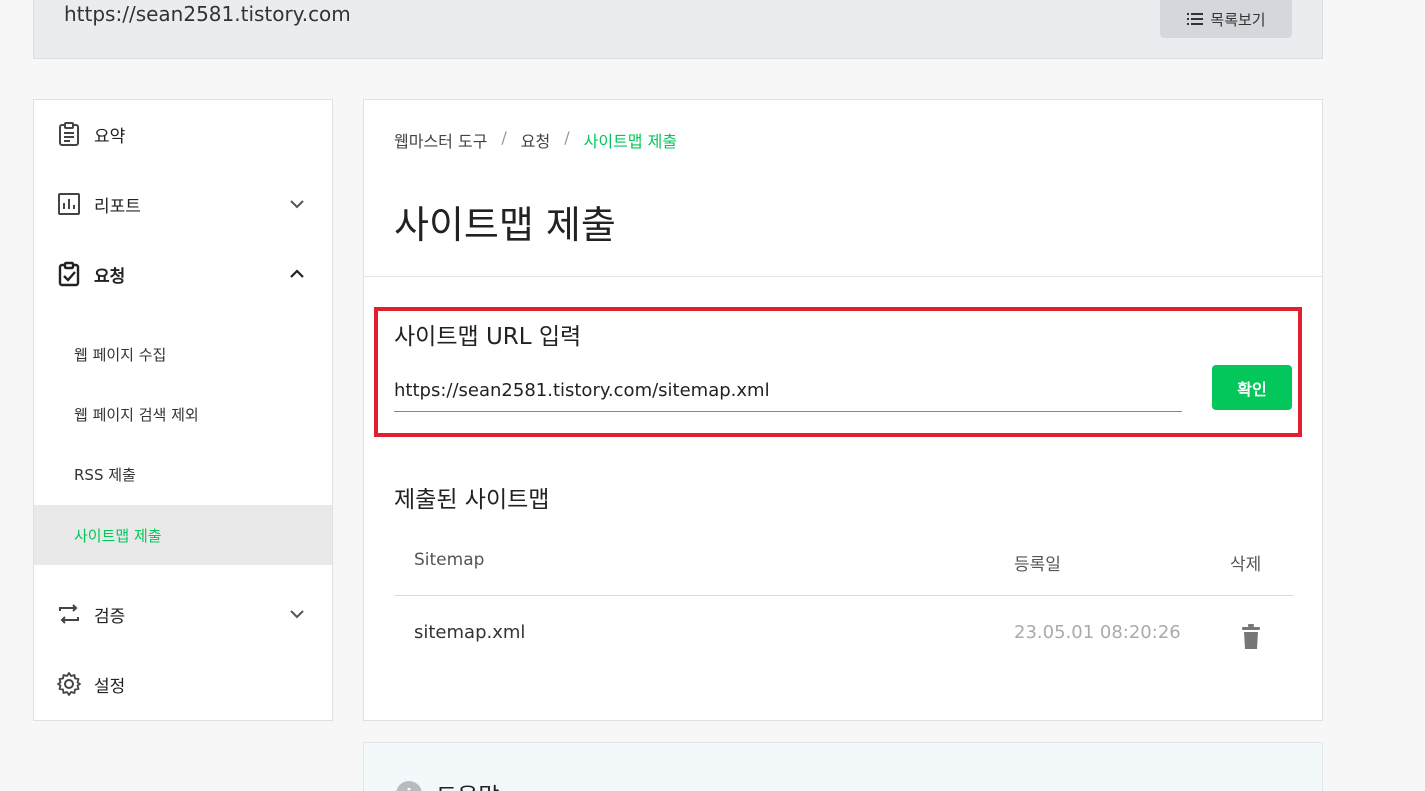 The height and width of the screenshot is (791, 1425). I want to click on breadcrumb-item-webmaster: 웹마스터 도구, so click(440, 140).